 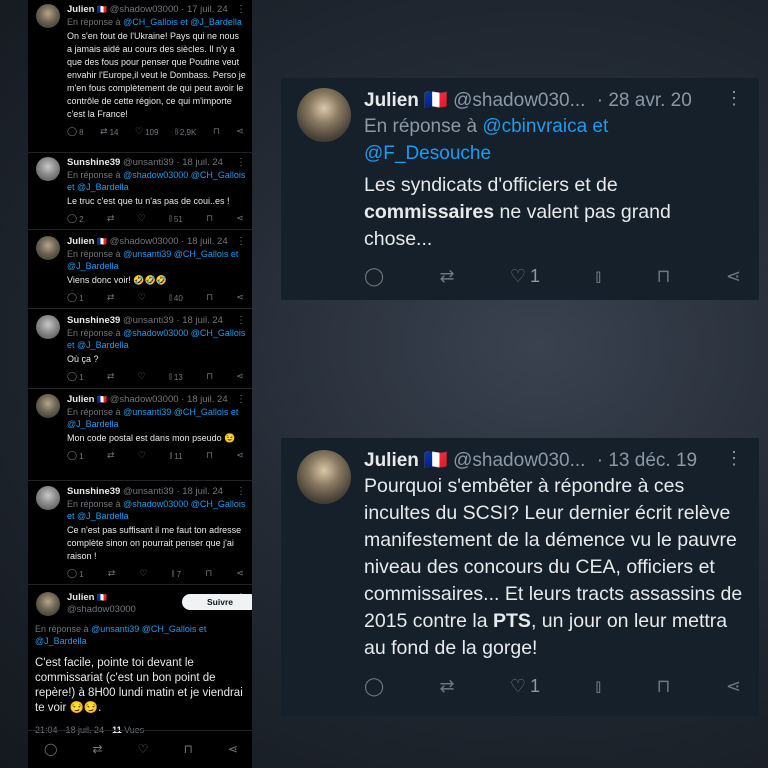 What do you see at coordinates (545, 126) in the screenshot?
I see `reply-link: @cbinvraica et` at bounding box center [545, 126].